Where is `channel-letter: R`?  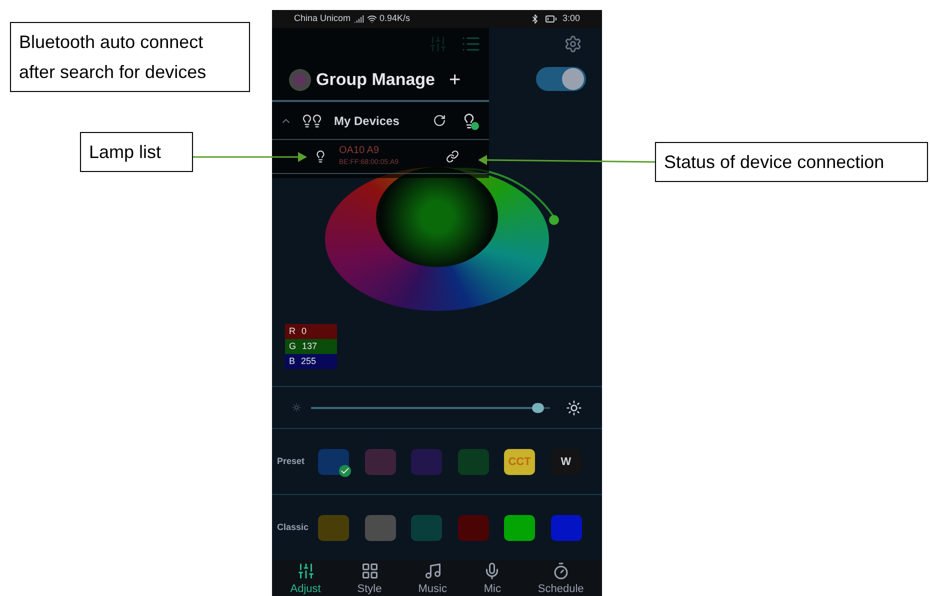 channel-letter: R is located at coordinates (292, 331).